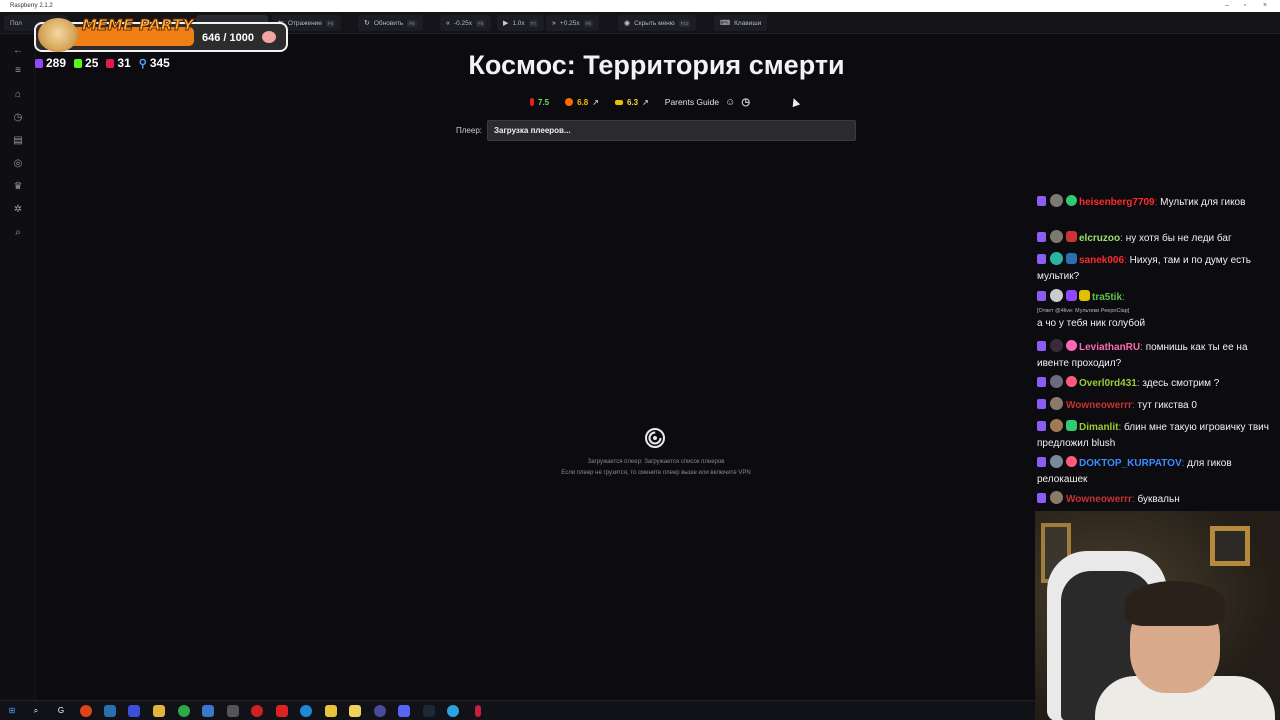 The height and width of the screenshot is (720, 1280). I want to click on chat-text: буквальн, so click(1158, 499).